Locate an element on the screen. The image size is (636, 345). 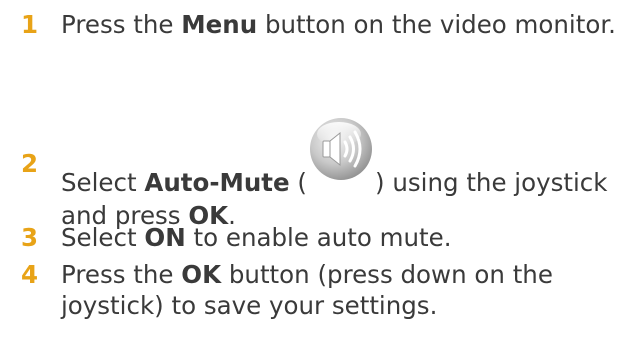
step-text-post: to enable auto mute. is located at coordinates (318, 237).